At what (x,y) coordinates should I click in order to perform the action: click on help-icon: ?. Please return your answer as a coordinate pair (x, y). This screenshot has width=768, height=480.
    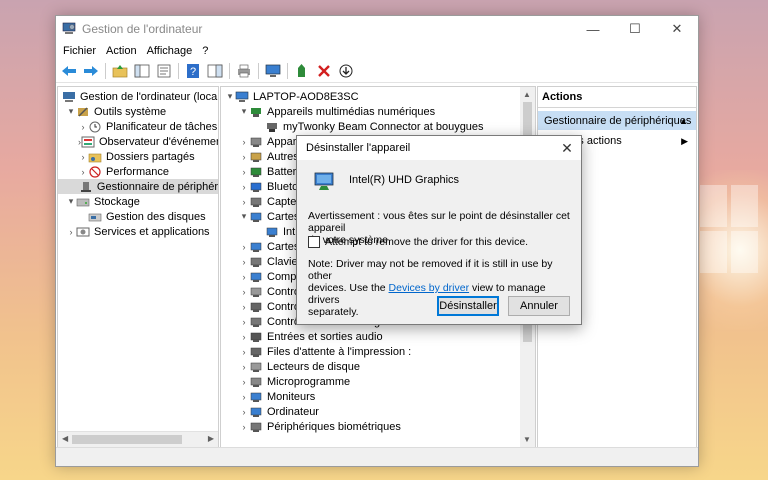
    Looking at the image, I should click on (193, 71).